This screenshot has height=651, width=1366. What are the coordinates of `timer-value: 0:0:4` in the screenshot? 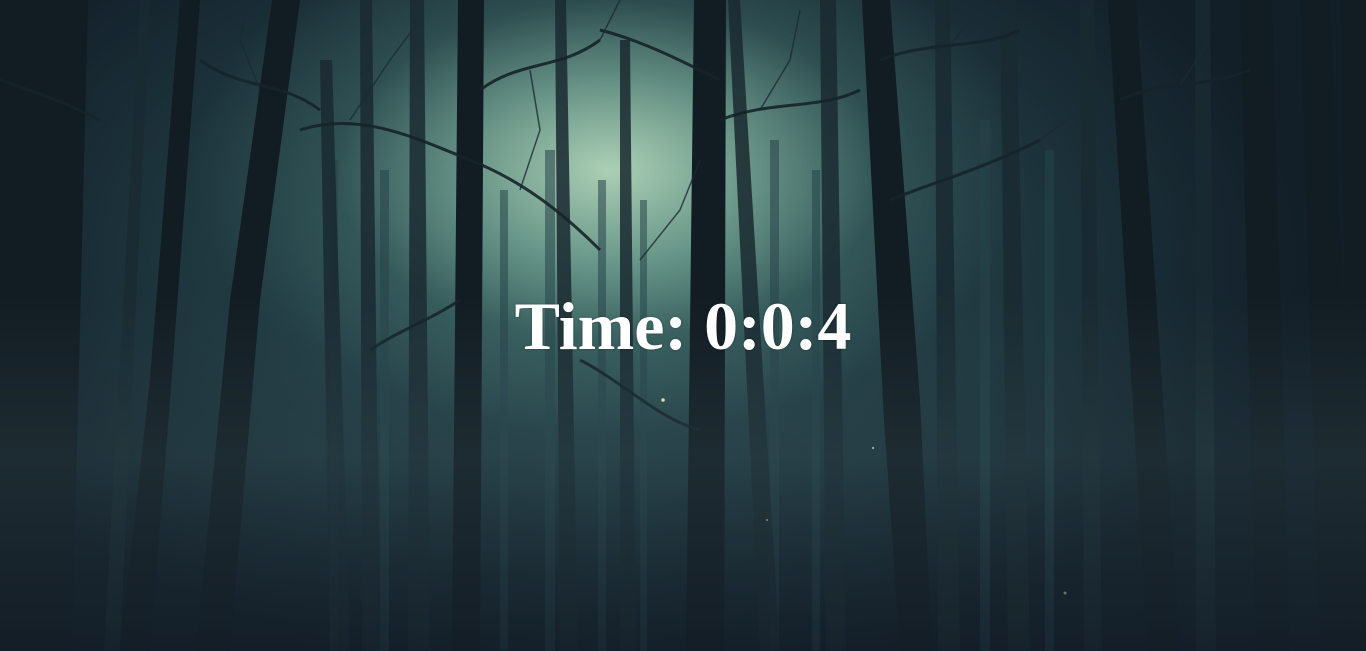 It's located at (778, 326).